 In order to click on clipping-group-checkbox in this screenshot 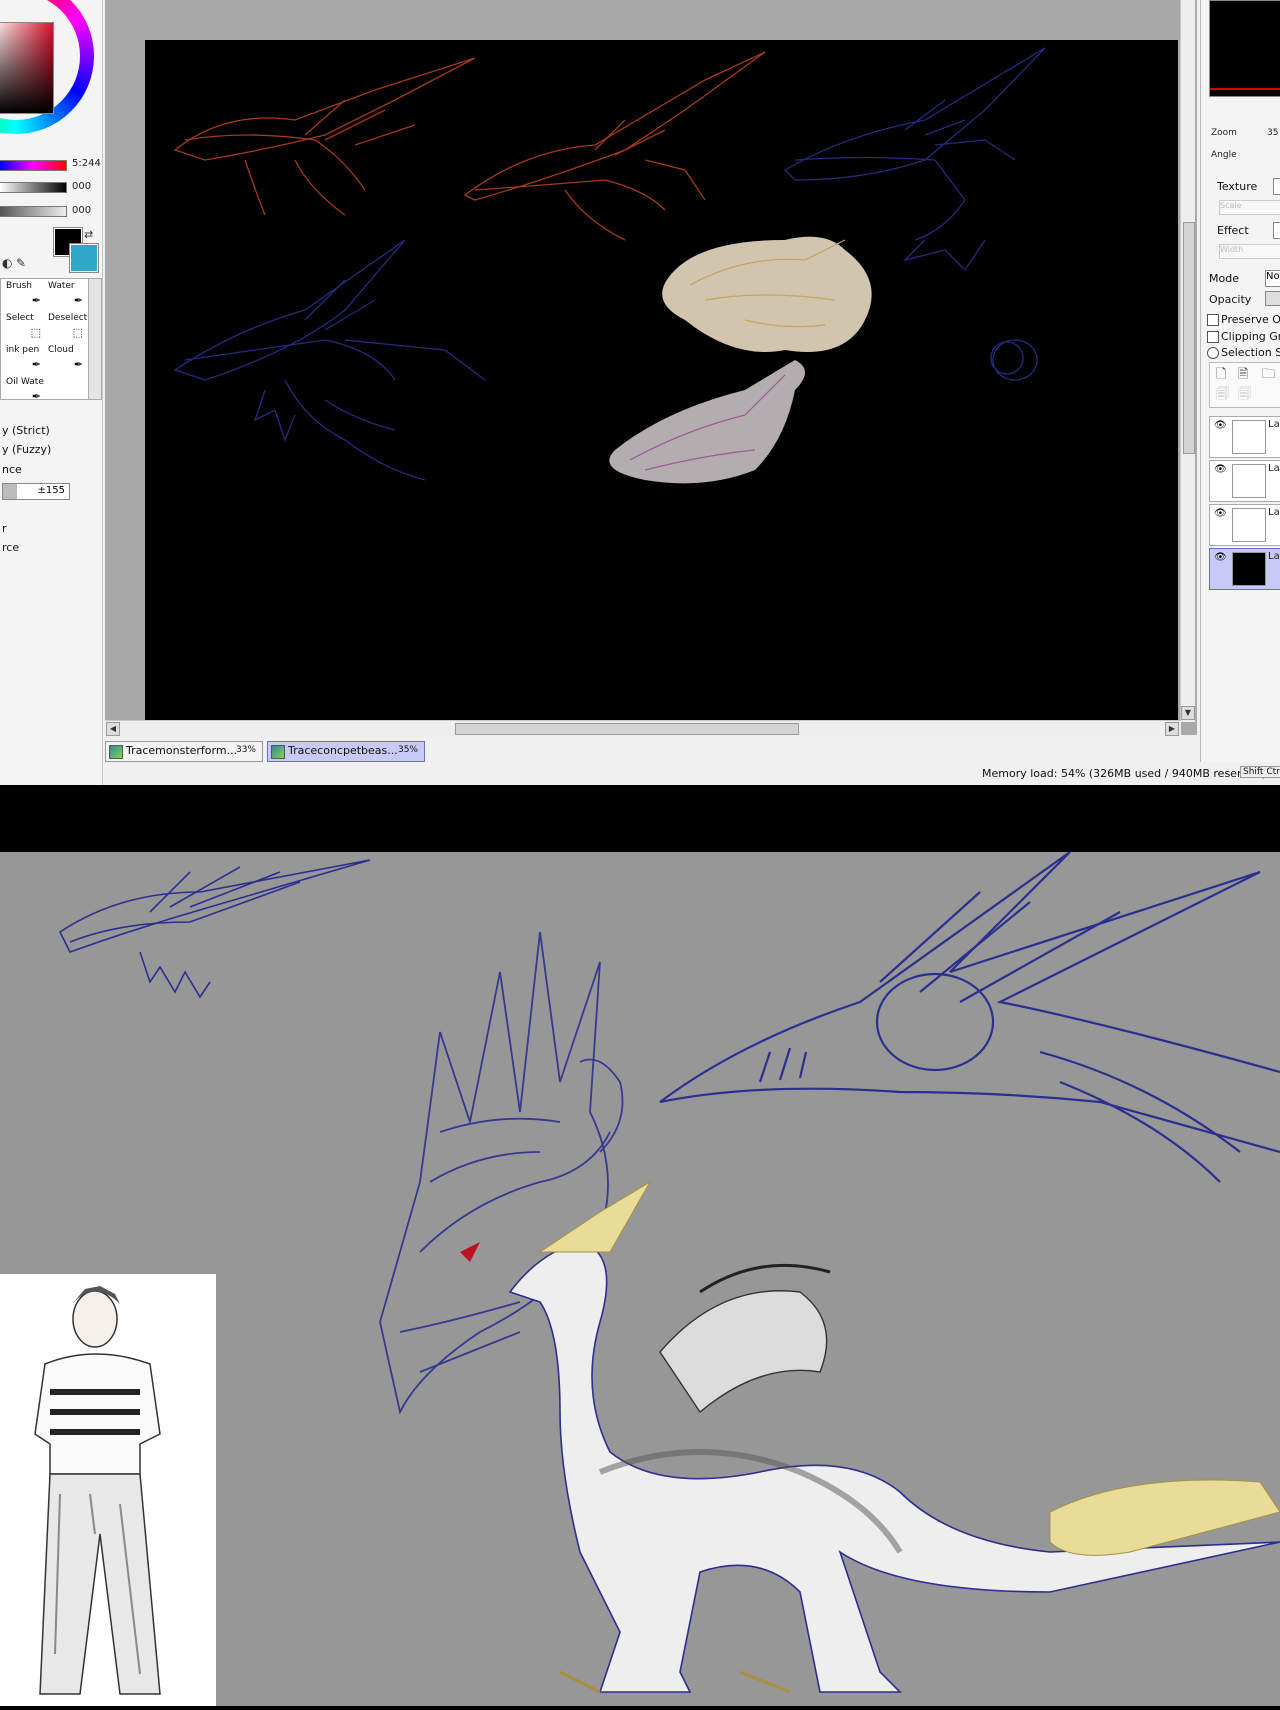, I will do `click(1213, 337)`.